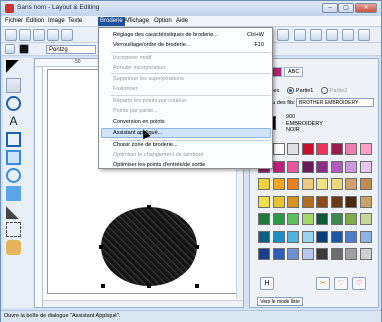  What do you see at coordinates (364, 35) in the screenshot?
I see `transfer-icon` at bounding box center [364, 35].